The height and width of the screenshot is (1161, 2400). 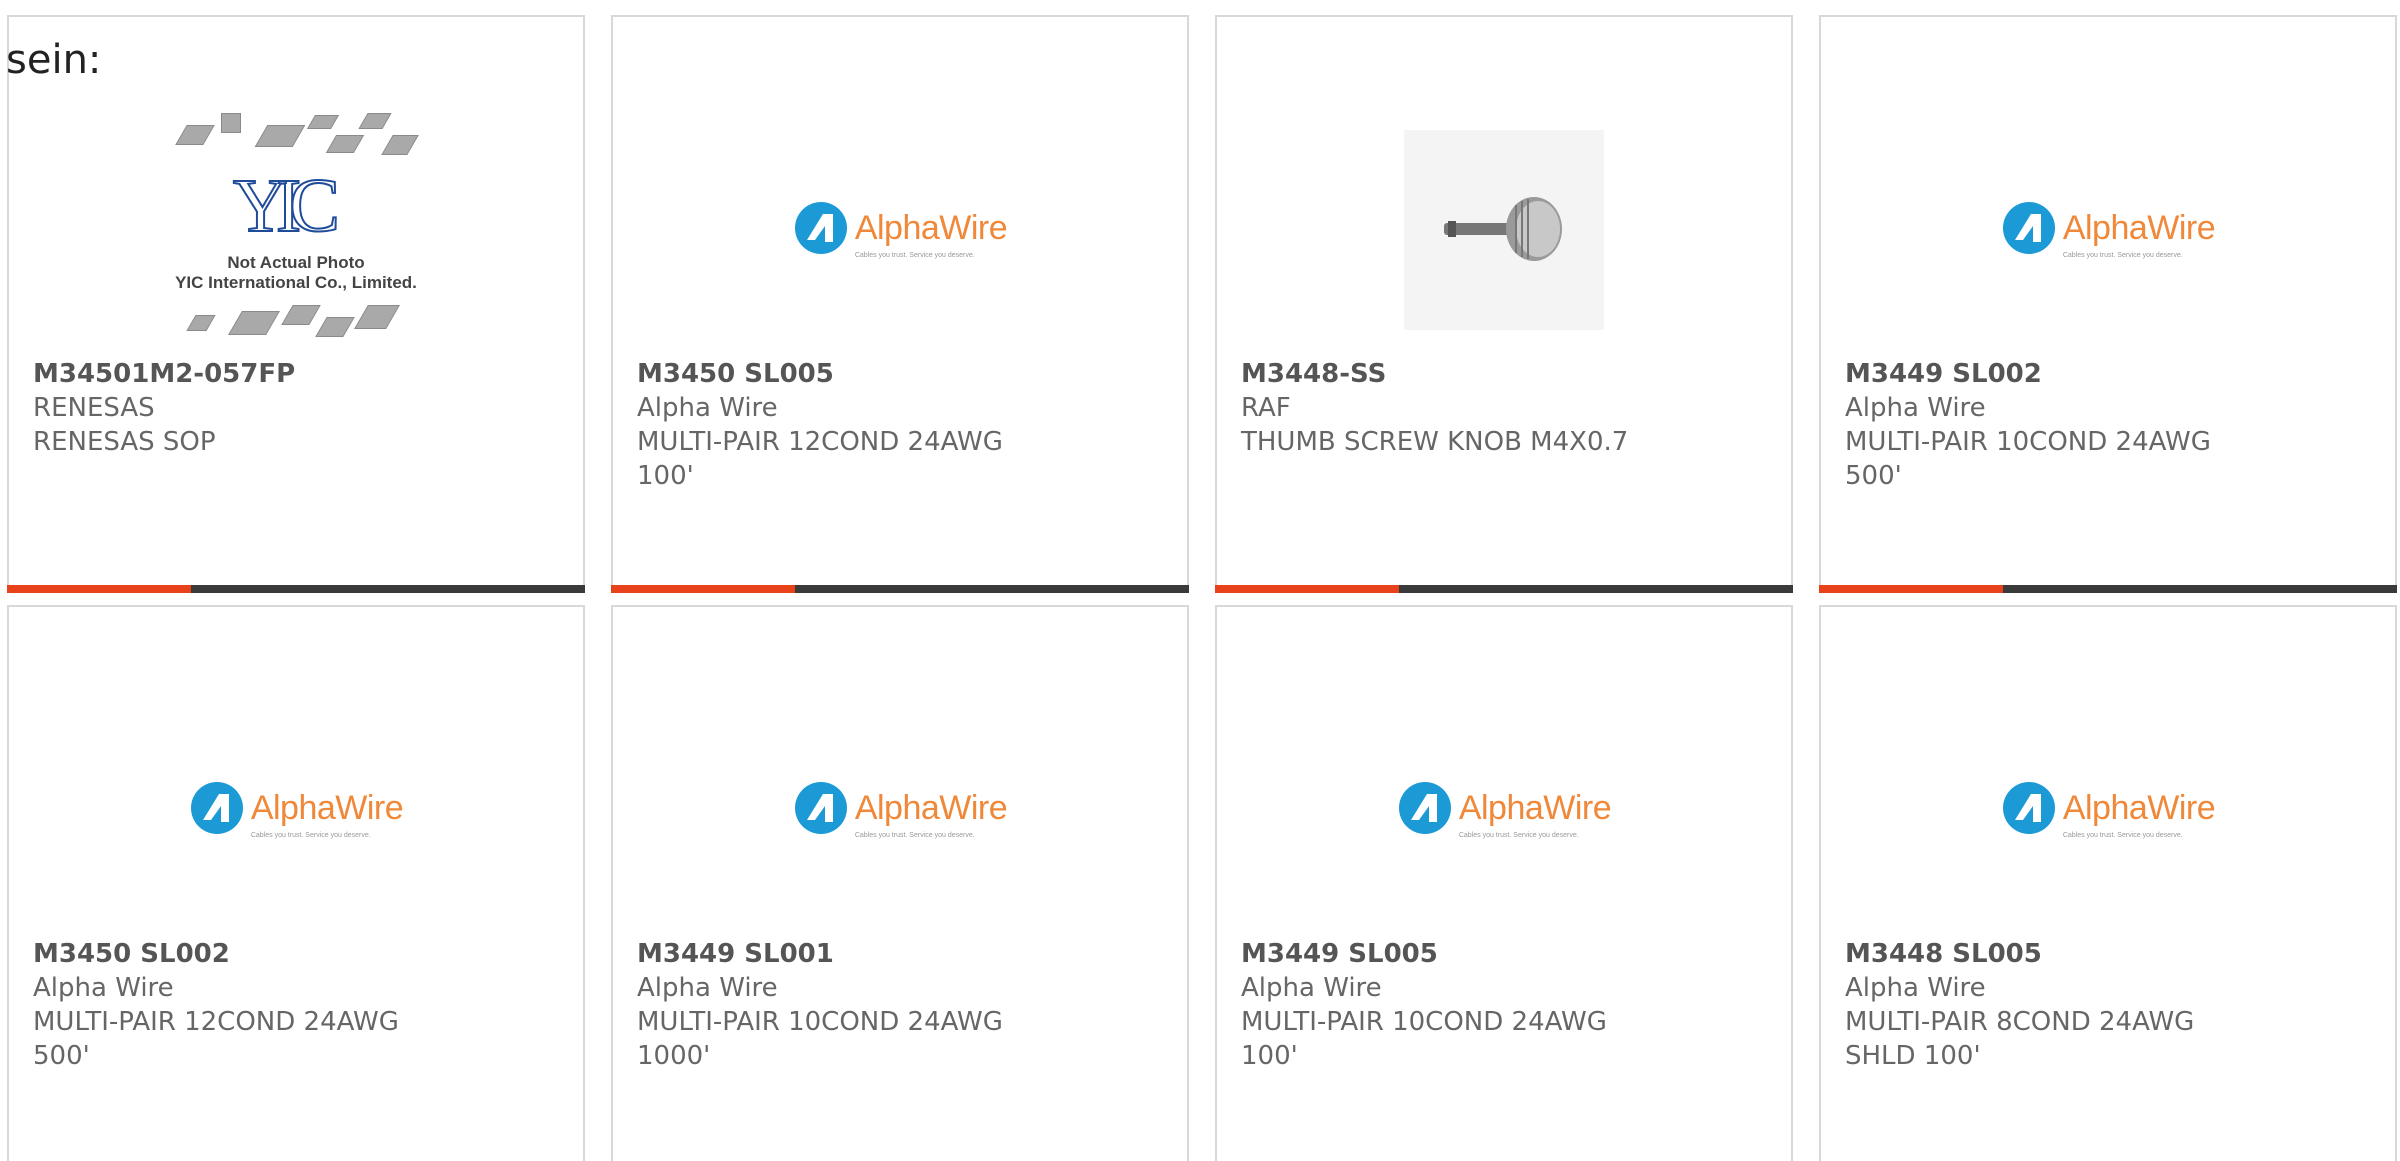 What do you see at coordinates (674, 1056) in the screenshot?
I see `description-extra: 1000'` at bounding box center [674, 1056].